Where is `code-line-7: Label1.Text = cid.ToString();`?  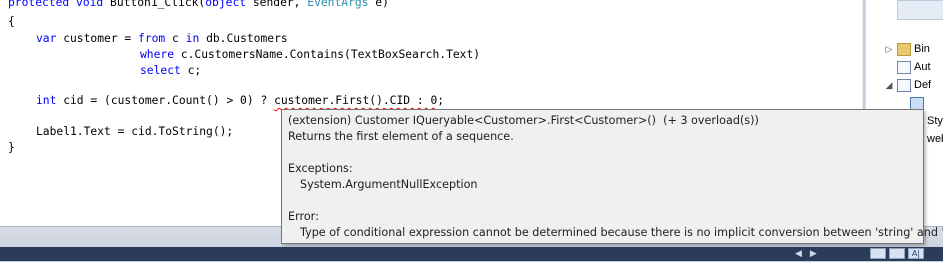 code-line-7: Label1.Text = cid.ToString(); is located at coordinates (135, 131).